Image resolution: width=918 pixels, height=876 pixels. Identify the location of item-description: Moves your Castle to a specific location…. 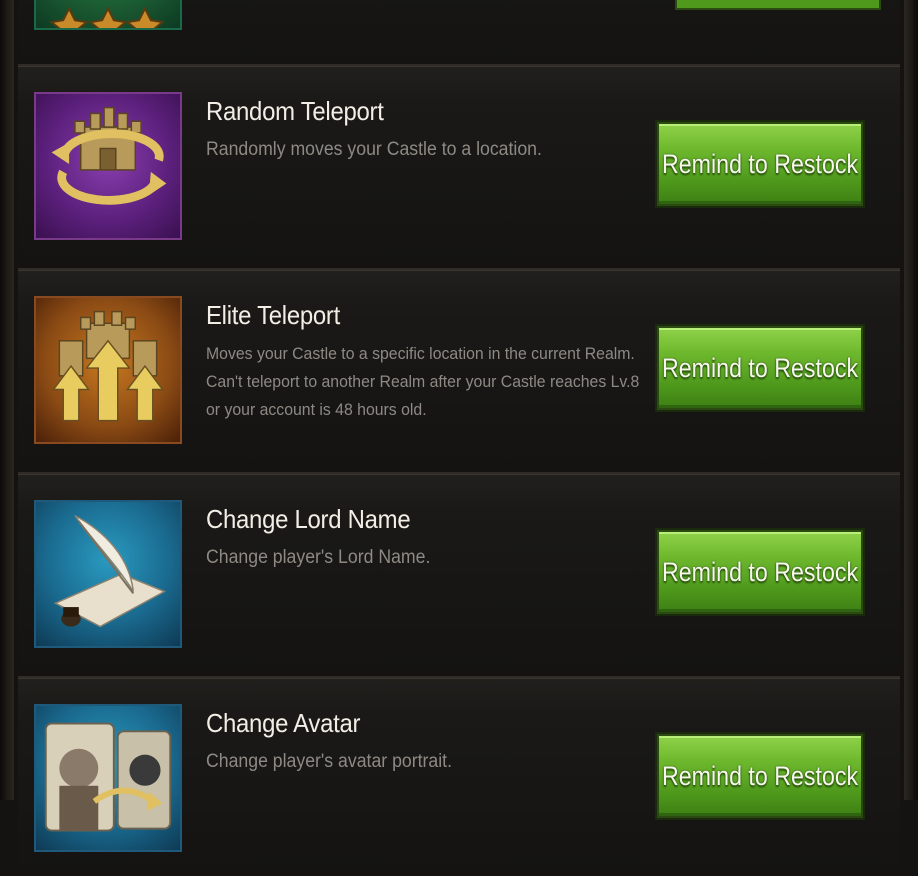
(423, 381).